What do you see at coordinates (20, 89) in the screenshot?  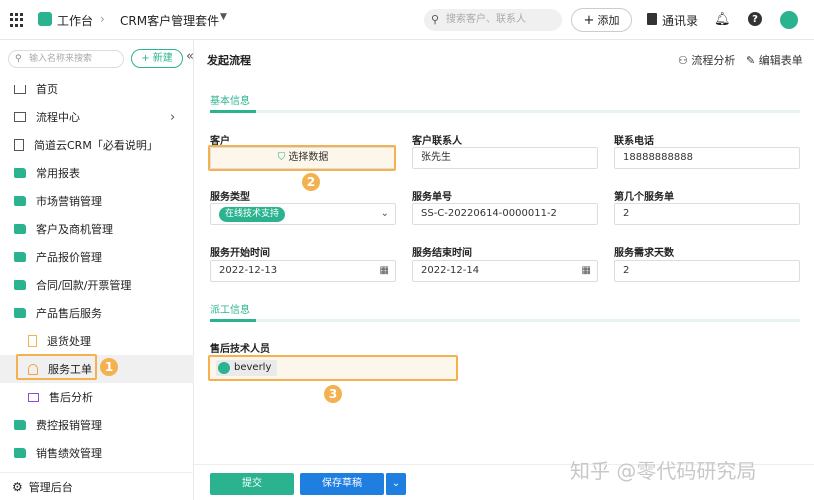 I see `home-icon` at bounding box center [20, 89].